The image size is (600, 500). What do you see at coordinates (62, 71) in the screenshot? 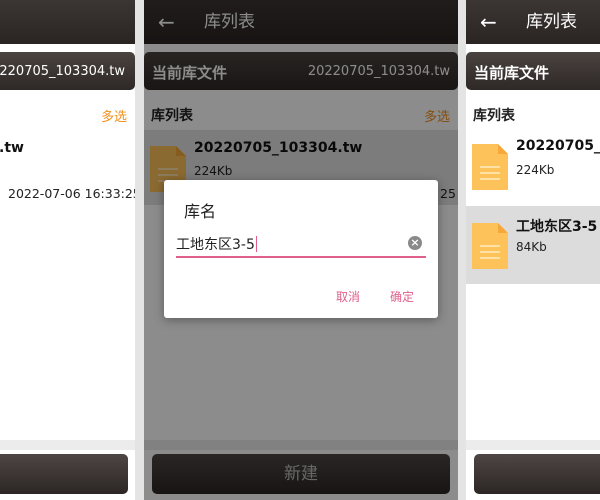
I see `current-library-value: 20220705_103304.tw` at bounding box center [62, 71].